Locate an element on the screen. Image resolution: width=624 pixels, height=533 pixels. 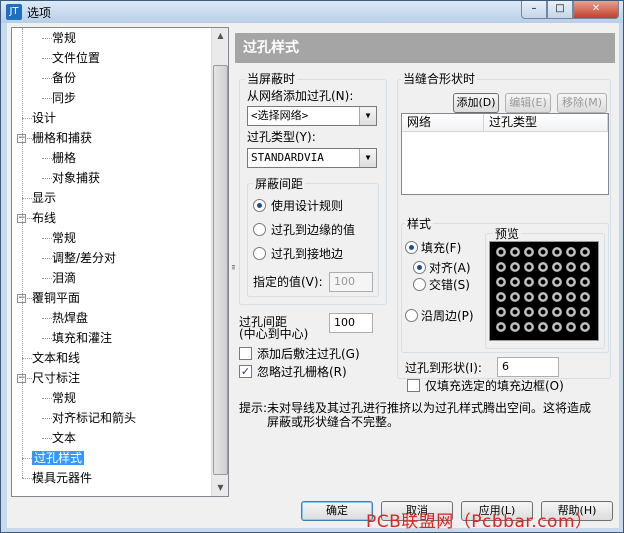
remove-button: 移除(M) is located at coordinates (582, 103).